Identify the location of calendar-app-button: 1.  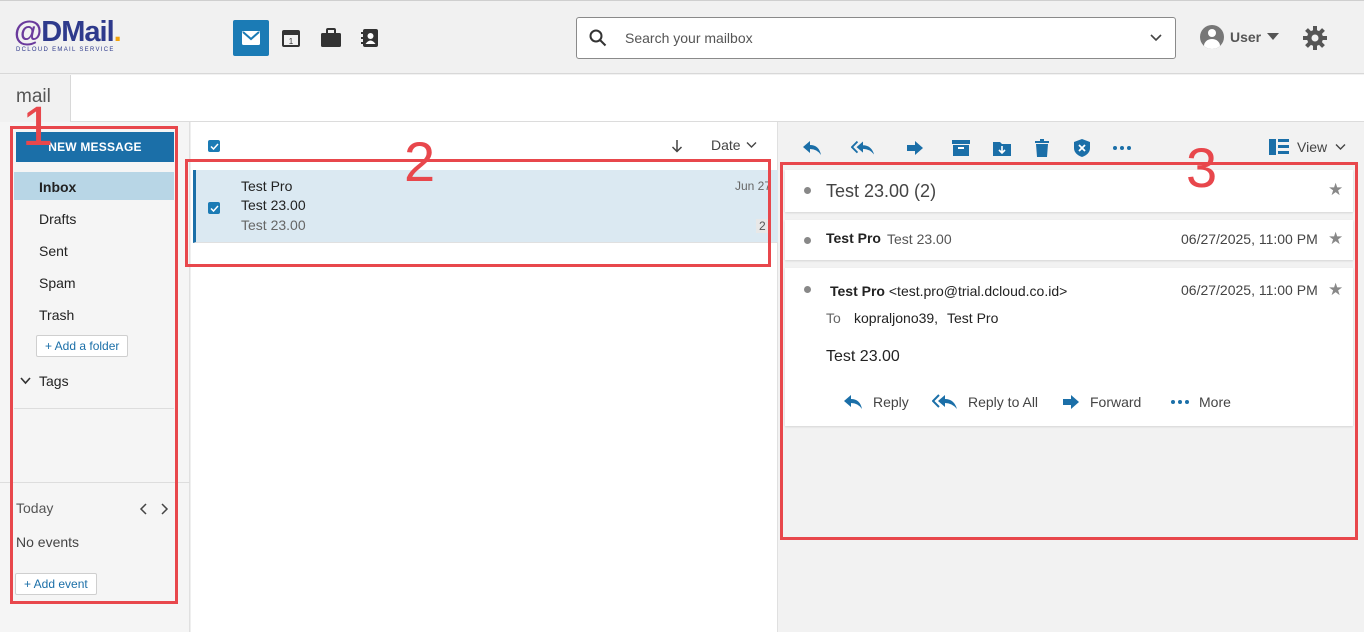
(291, 38).